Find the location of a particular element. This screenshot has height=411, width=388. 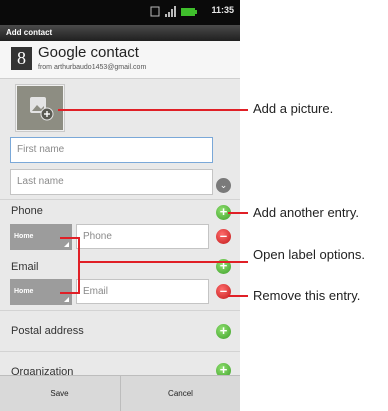

email-input: Email is located at coordinates (142, 291).